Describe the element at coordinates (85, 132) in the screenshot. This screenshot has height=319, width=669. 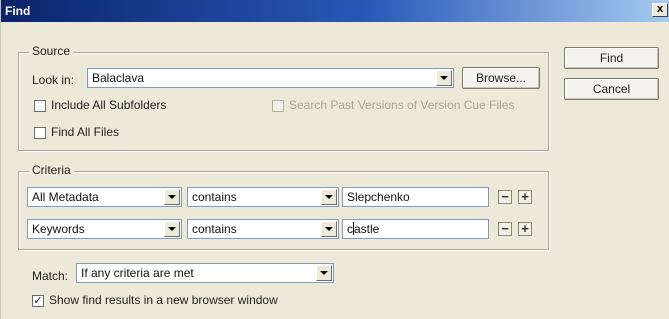
I see `find-all-files-label: Find All Files` at that location.